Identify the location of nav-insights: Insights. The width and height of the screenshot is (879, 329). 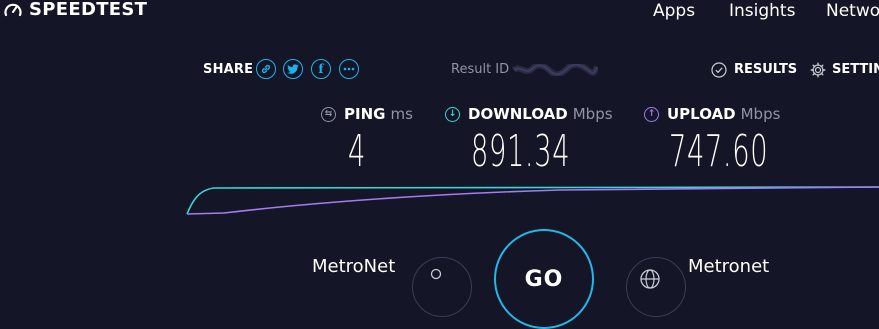
(762, 11).